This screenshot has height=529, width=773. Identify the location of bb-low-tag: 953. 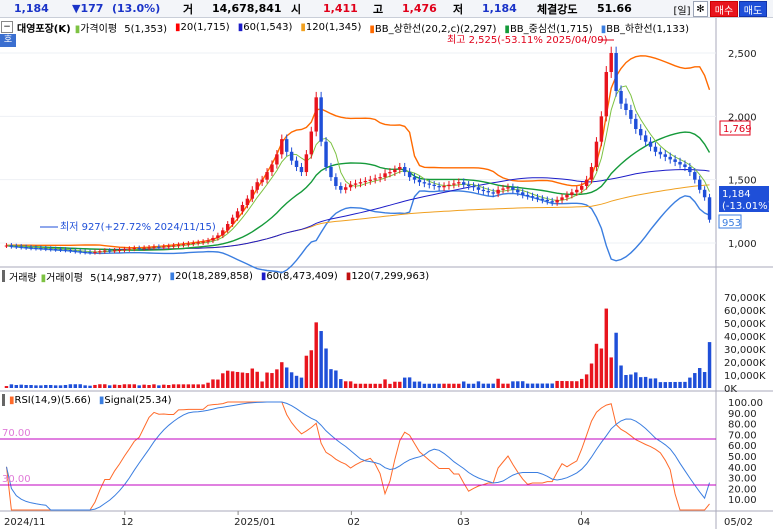
(731, 223).